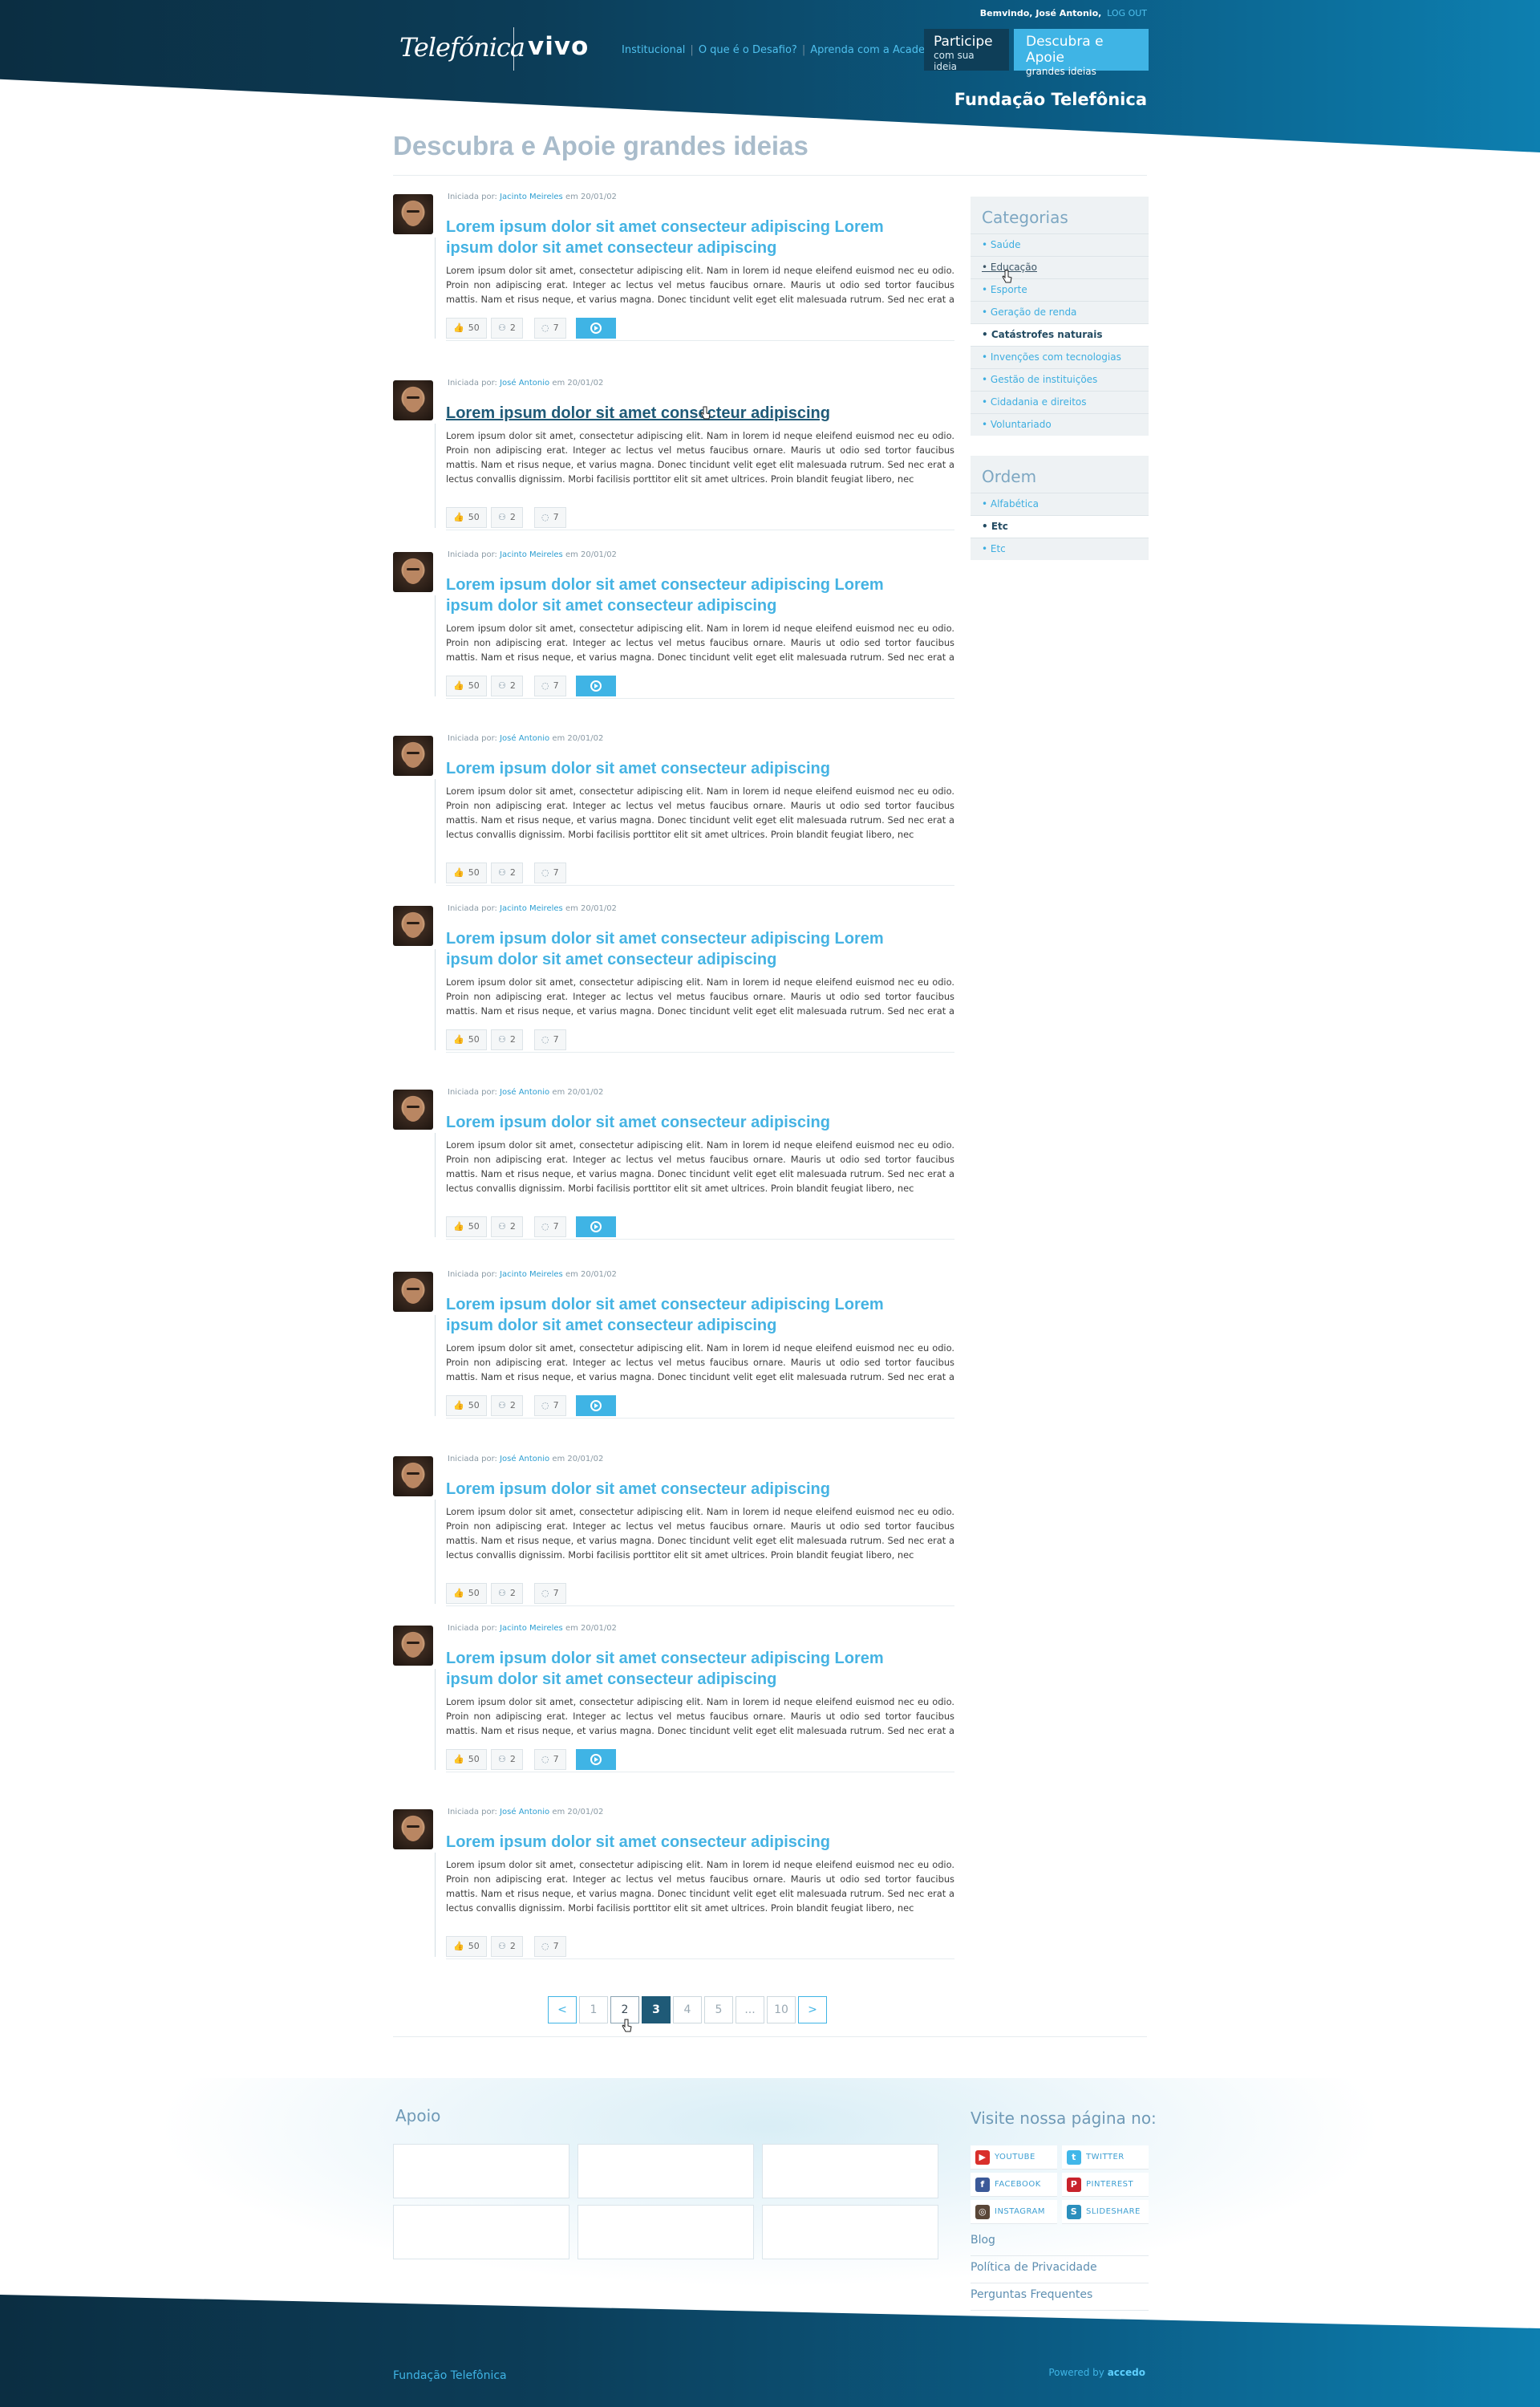  What do you see at coordinates (1127, 13) in the screenshot?
I see `logout-link: LOG OUT` at bounding box center [1127, 13].